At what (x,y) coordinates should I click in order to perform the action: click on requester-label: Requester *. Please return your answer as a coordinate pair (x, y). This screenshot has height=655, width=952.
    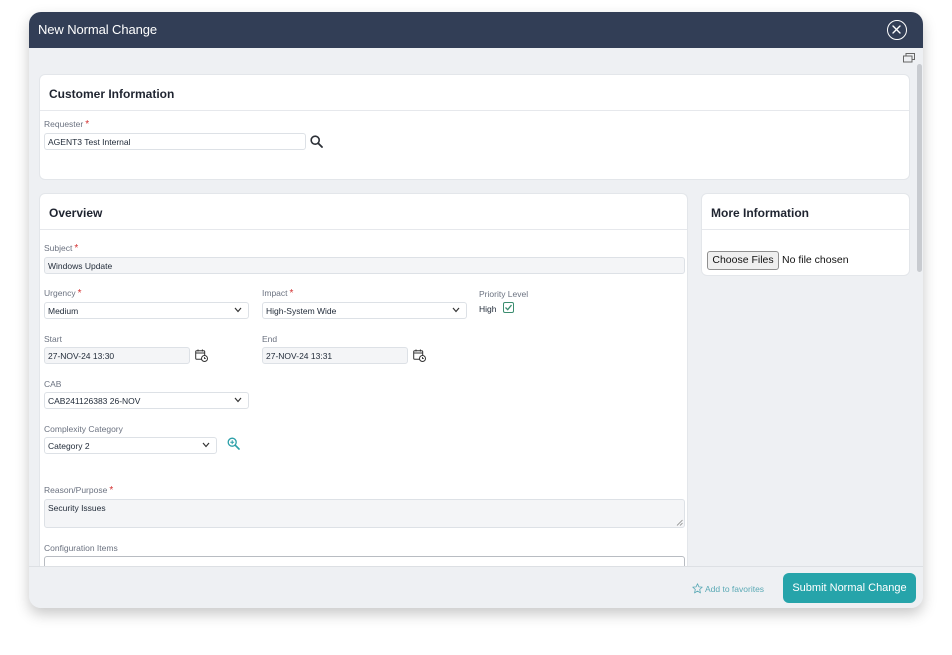
    Looking at the image, I should click on (67, 124).